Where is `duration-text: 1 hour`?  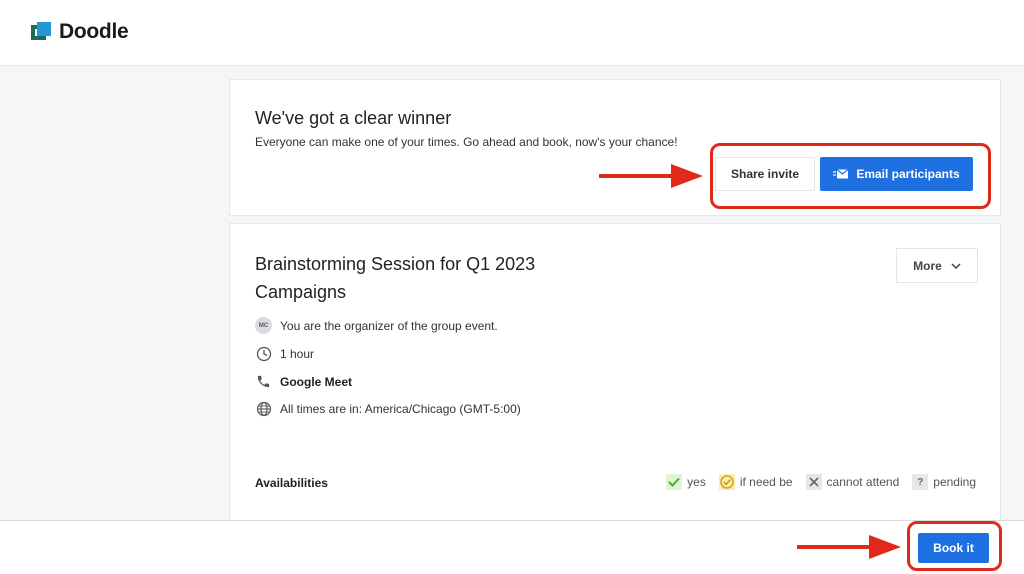
duration-text: 1 hour is located at coordinates (297, 353).